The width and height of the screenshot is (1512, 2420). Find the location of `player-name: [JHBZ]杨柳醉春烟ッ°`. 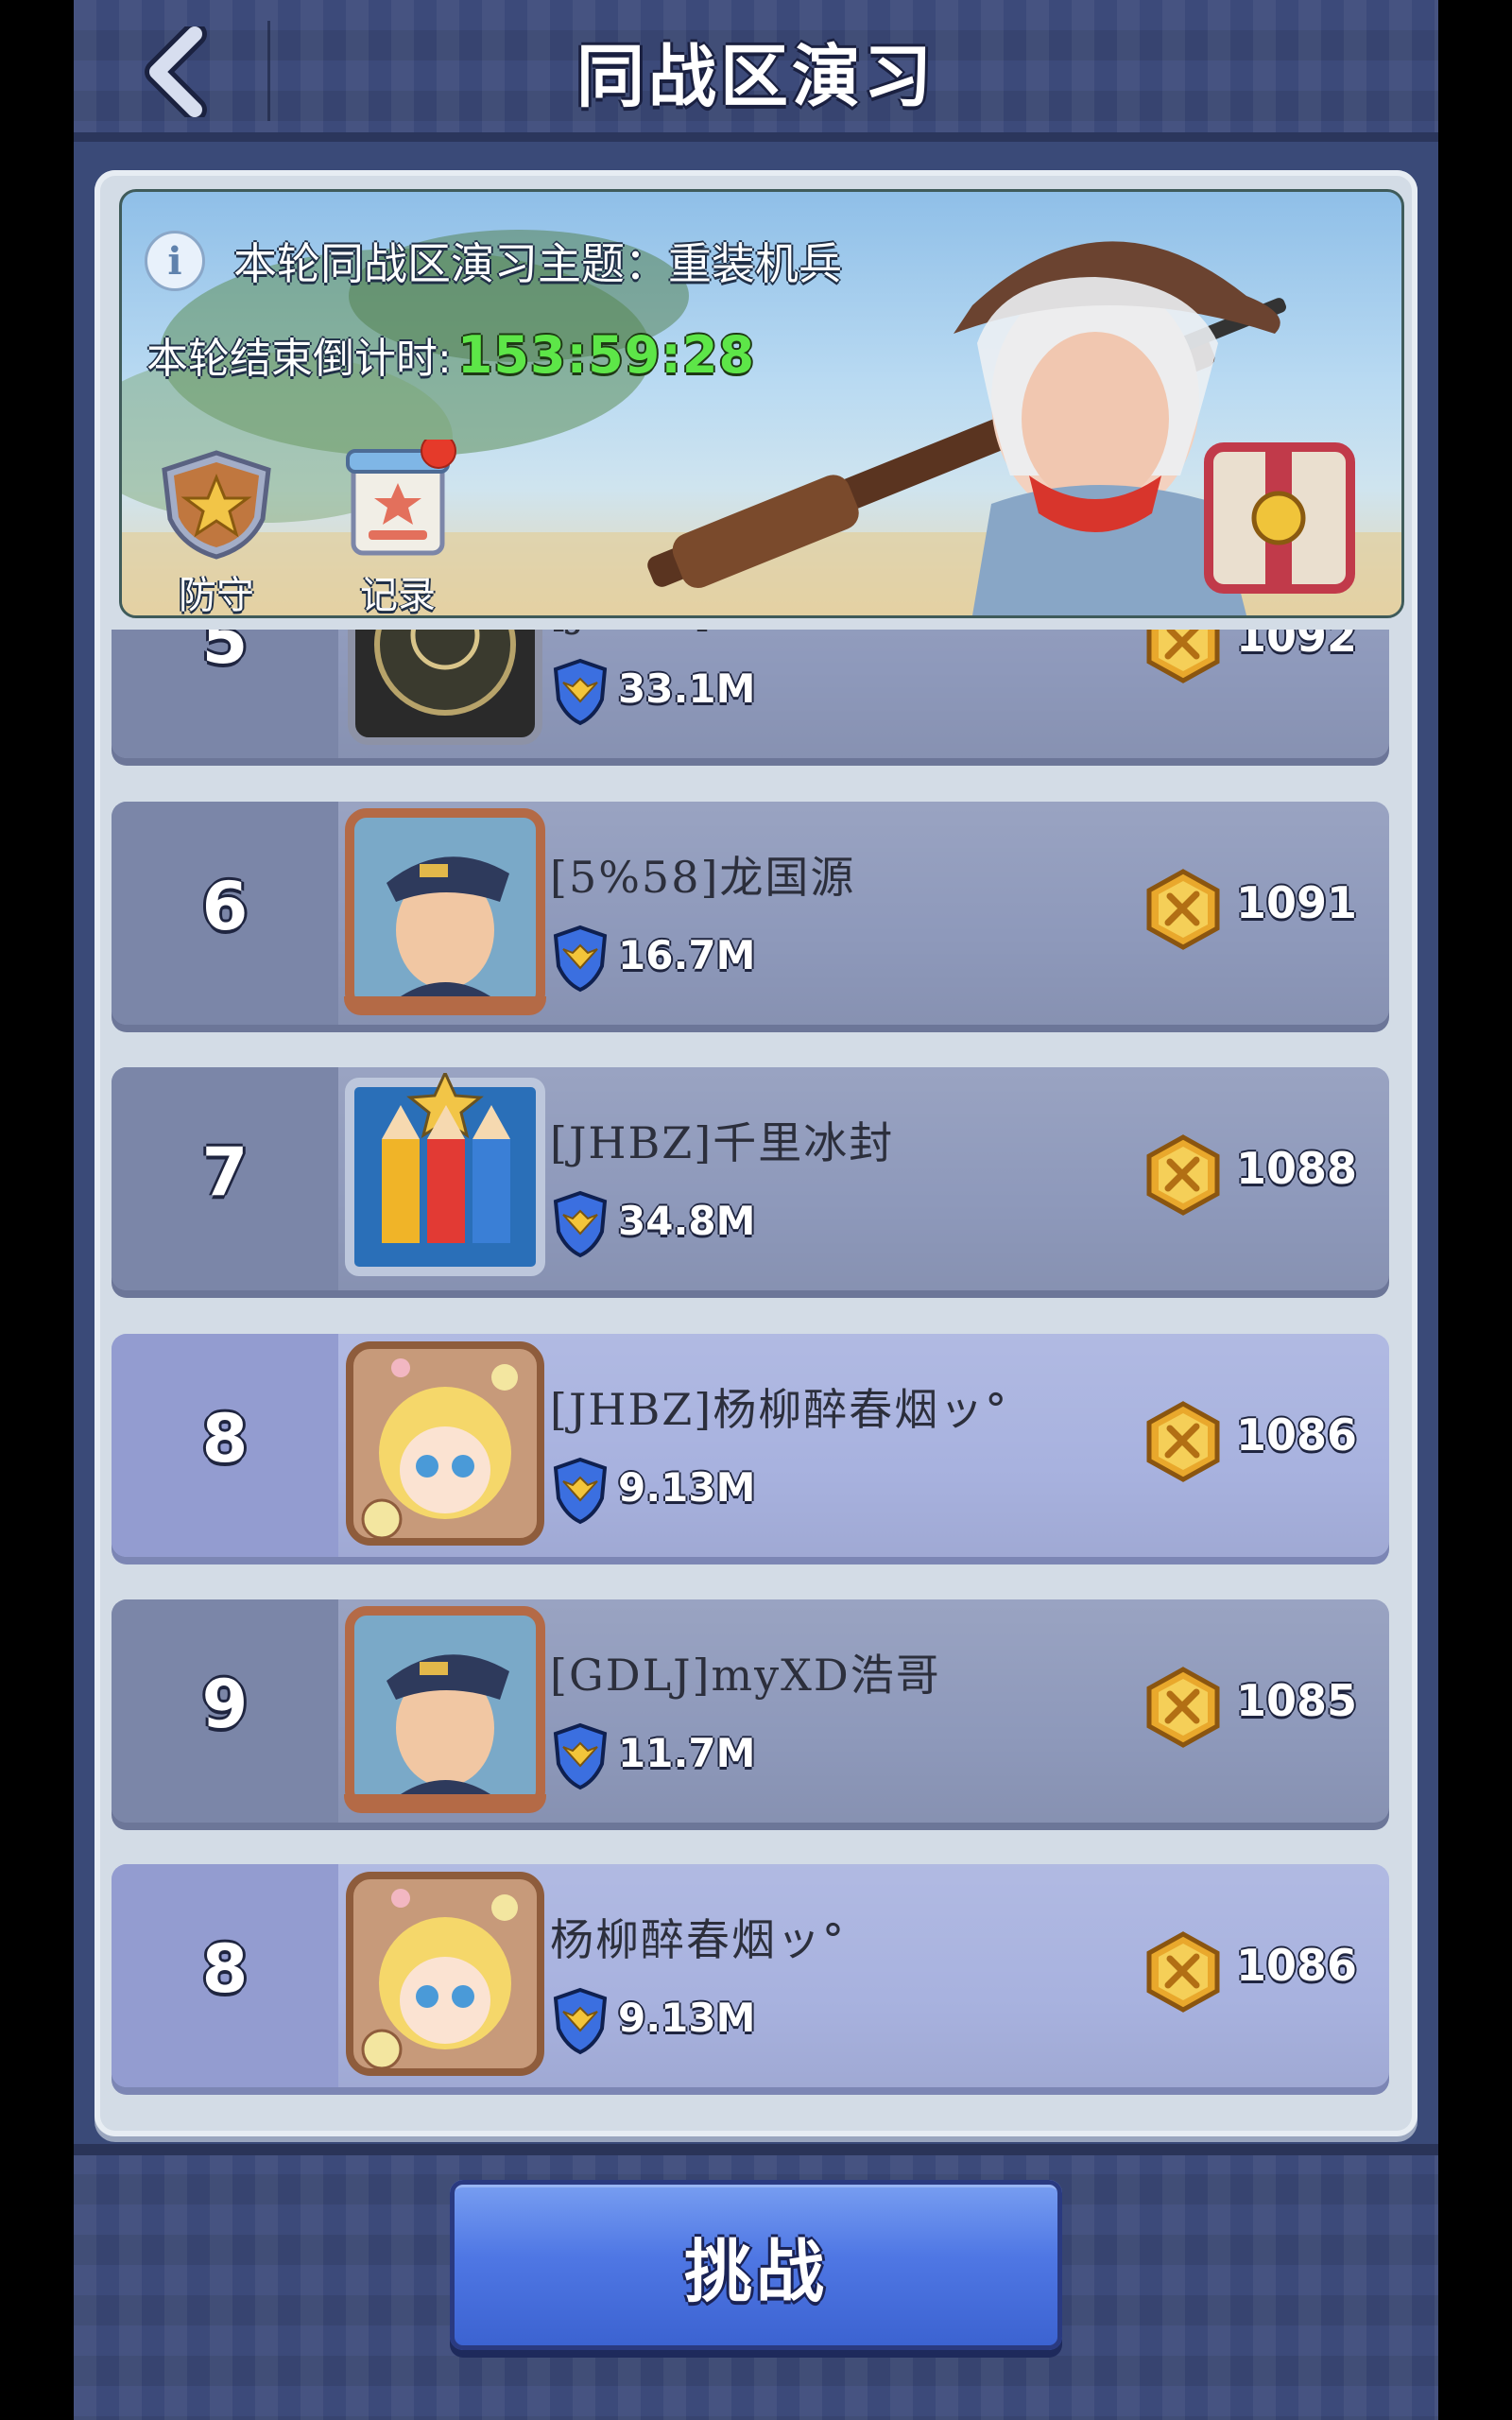

player-name: [JHBZ]杨柳醉春烟ッ° is located at coordinates (779, 1409).